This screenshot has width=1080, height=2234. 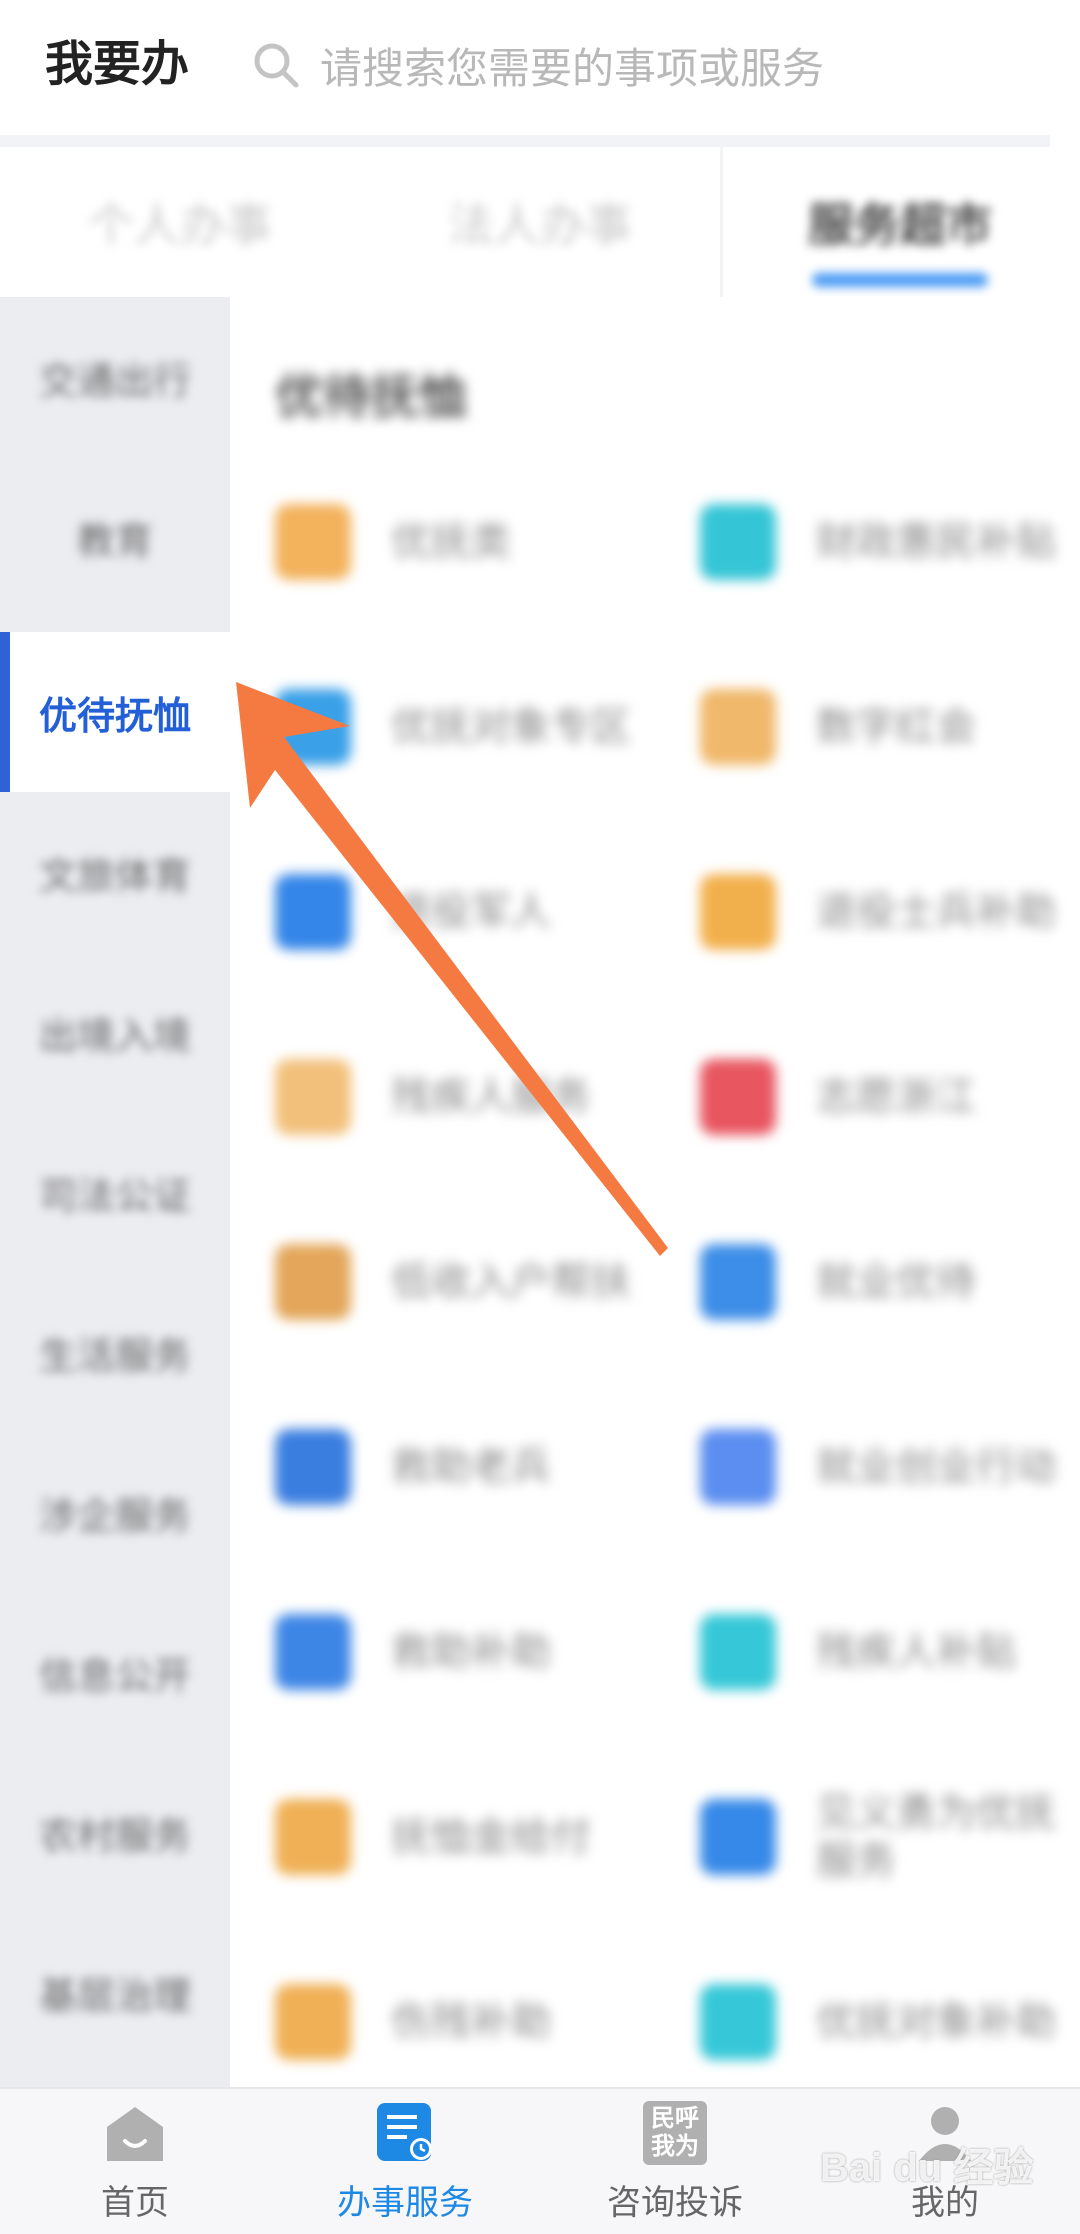 I want to click on service-item-label: 低收入户帮扶, so click(x=511, y=1282).